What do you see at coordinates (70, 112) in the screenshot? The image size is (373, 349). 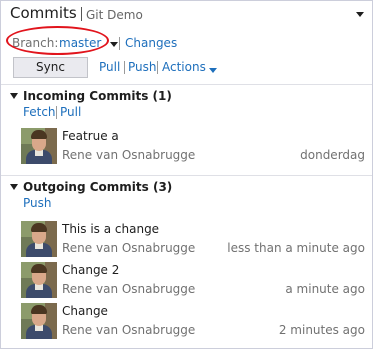 I see `incoming-pull-link: Pull` at bounding box center [70, 112].